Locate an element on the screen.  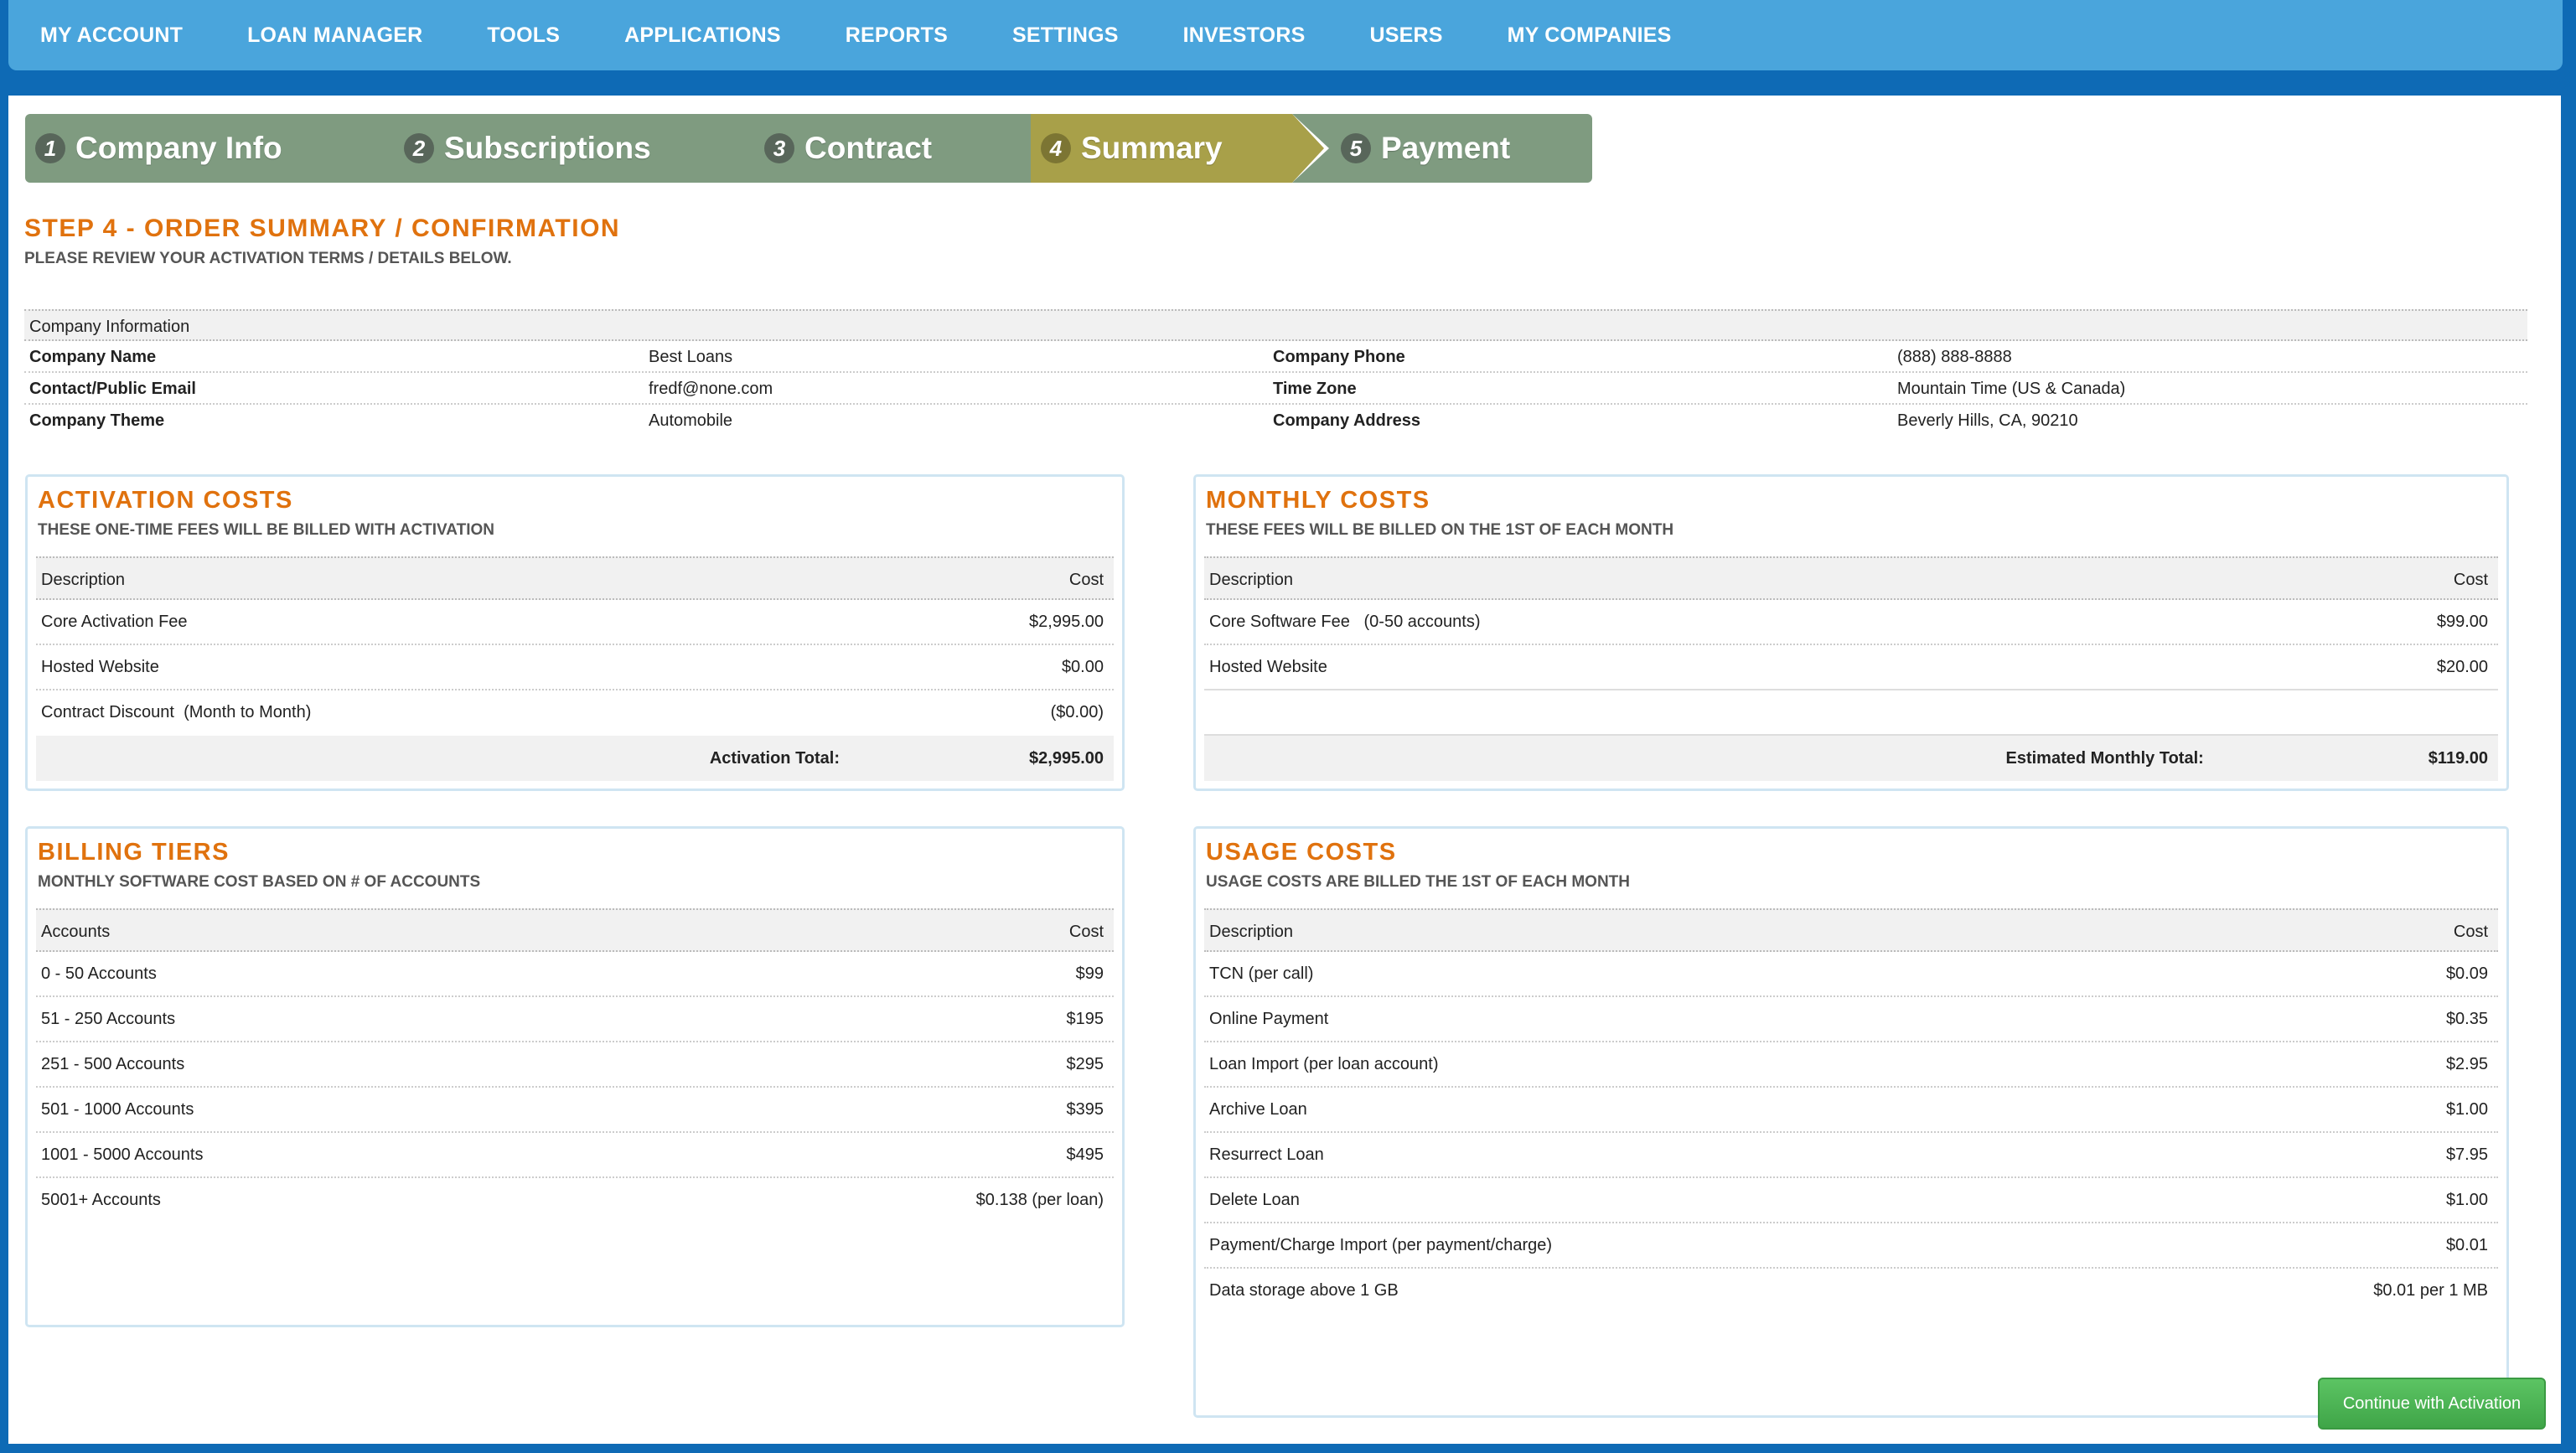
table-row: 0 - 50 Accounts $99 is located at coordinates (575, 974).